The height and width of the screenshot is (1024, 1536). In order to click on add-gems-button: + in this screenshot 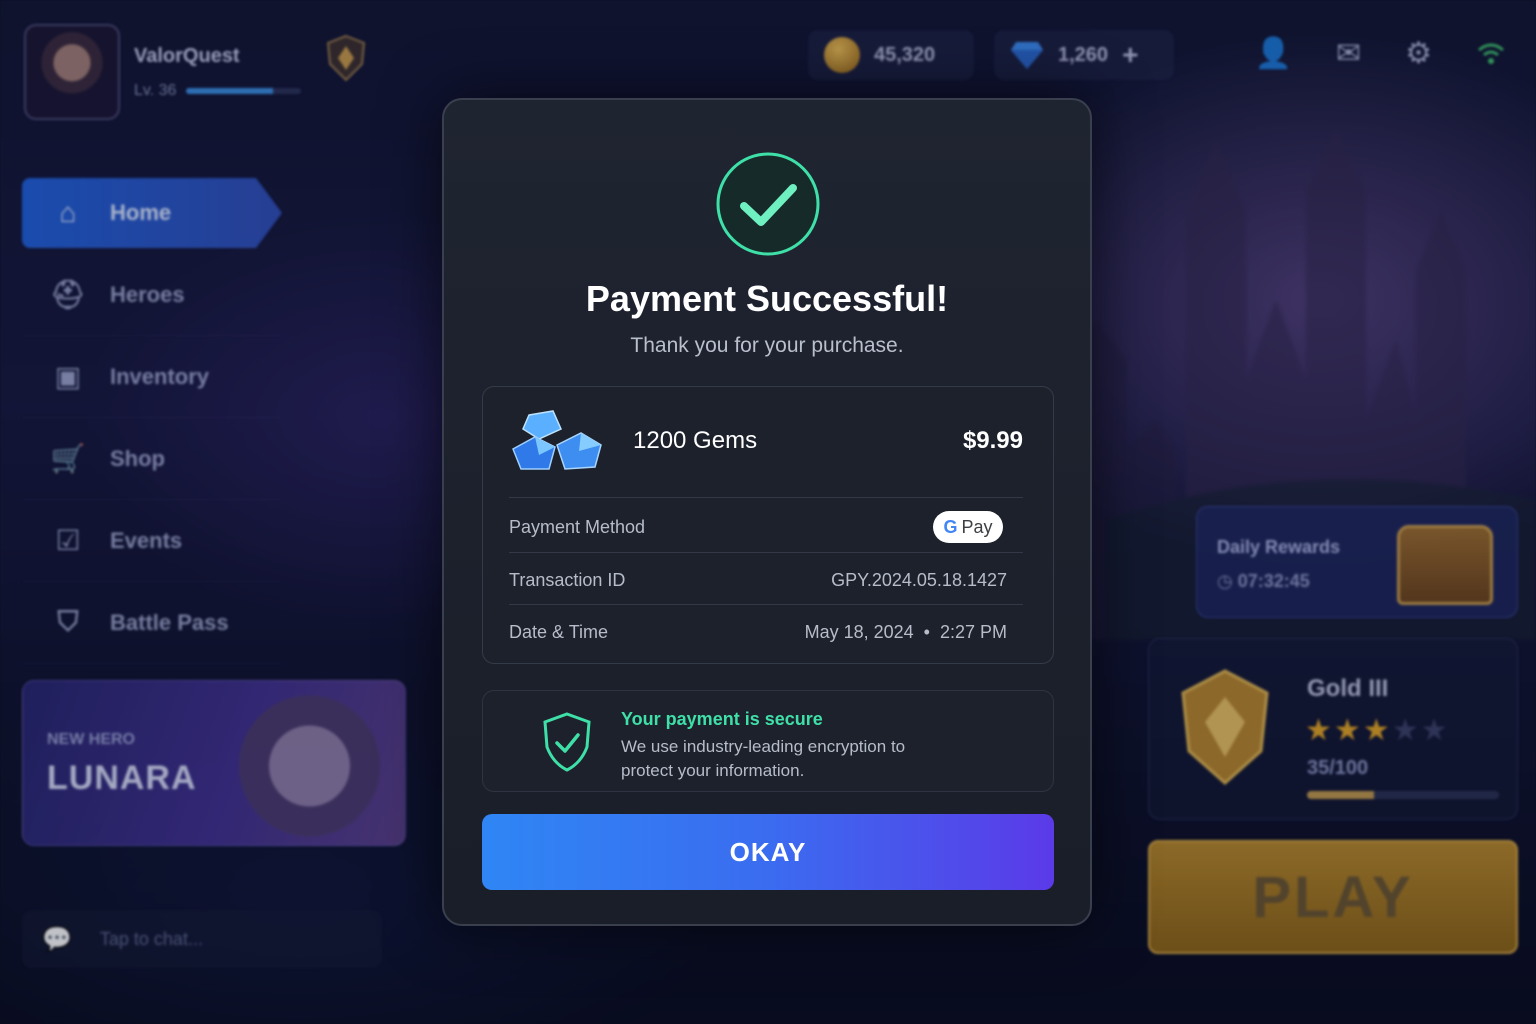, I will do `click(1130, 55)`.